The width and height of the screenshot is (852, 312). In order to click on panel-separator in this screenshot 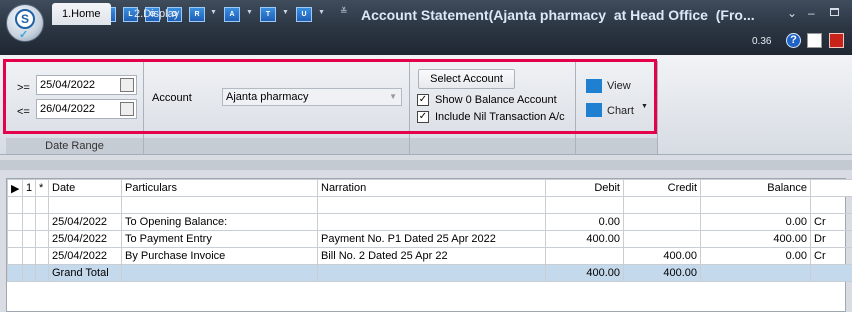, I will do `click(426, 165)`.